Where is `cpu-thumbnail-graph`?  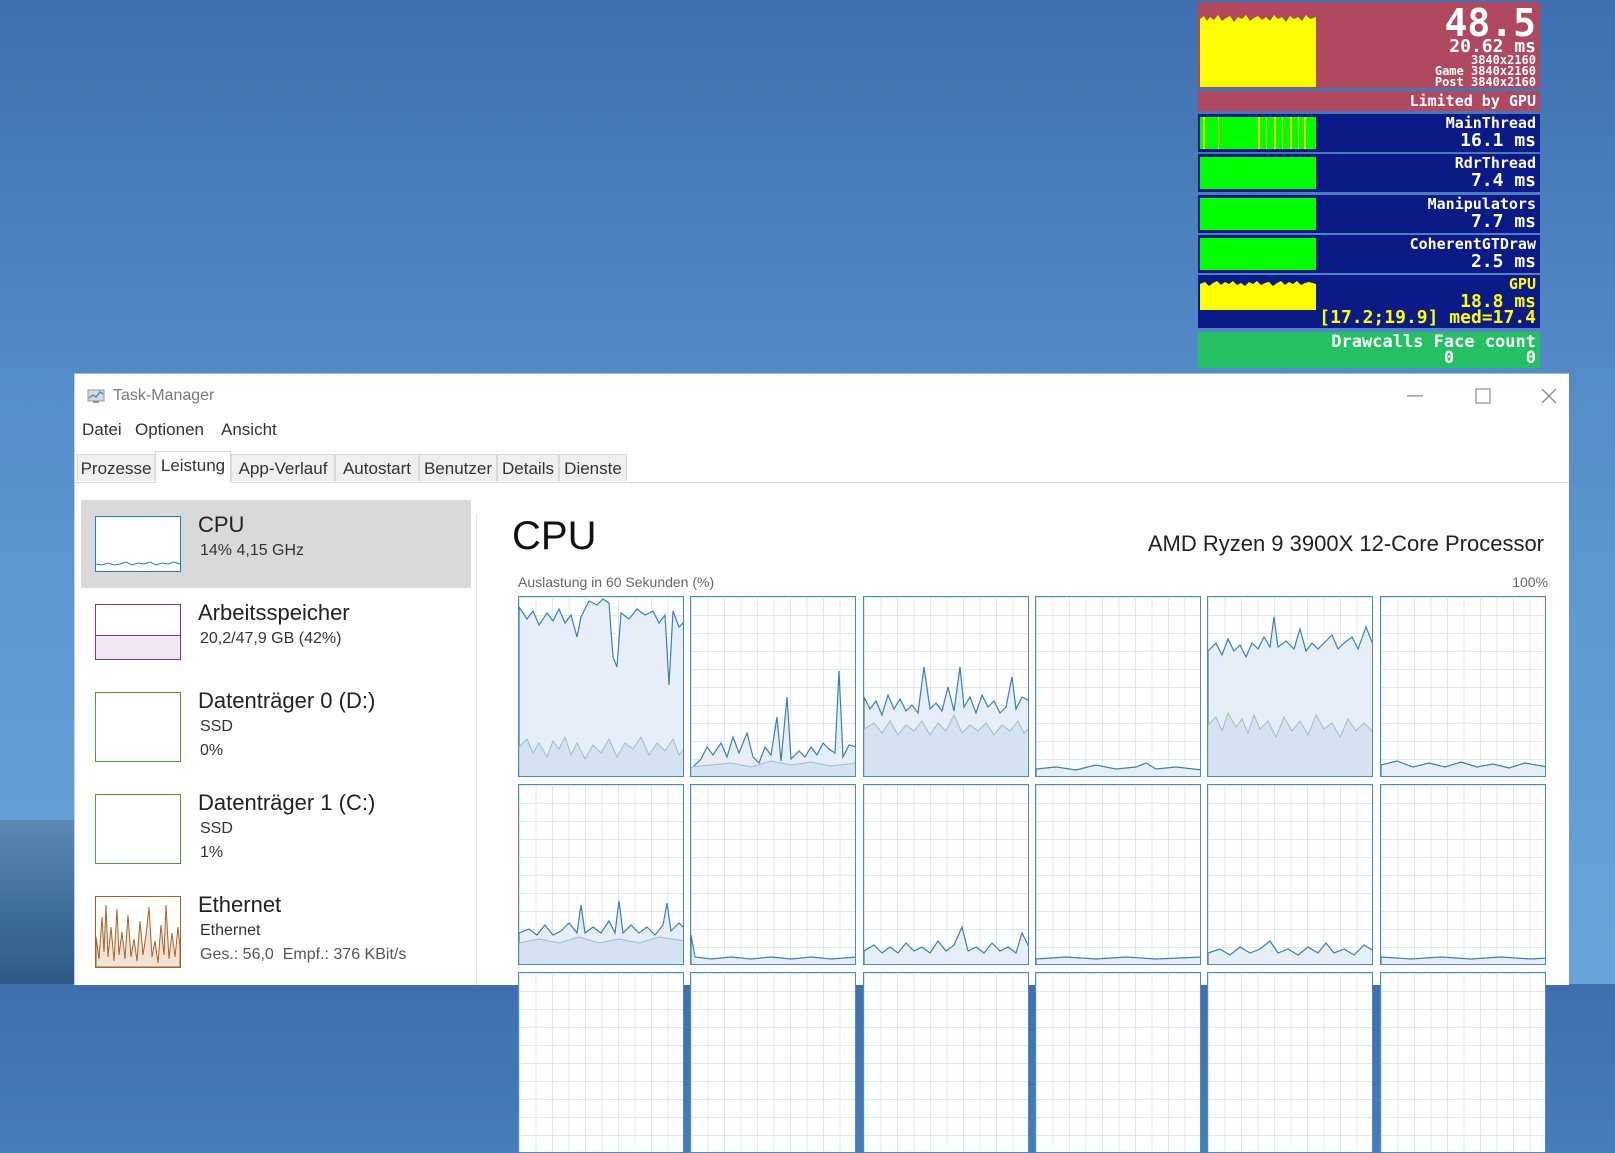 cpu-thumbnail-graph is located at coordinates (138, 544).